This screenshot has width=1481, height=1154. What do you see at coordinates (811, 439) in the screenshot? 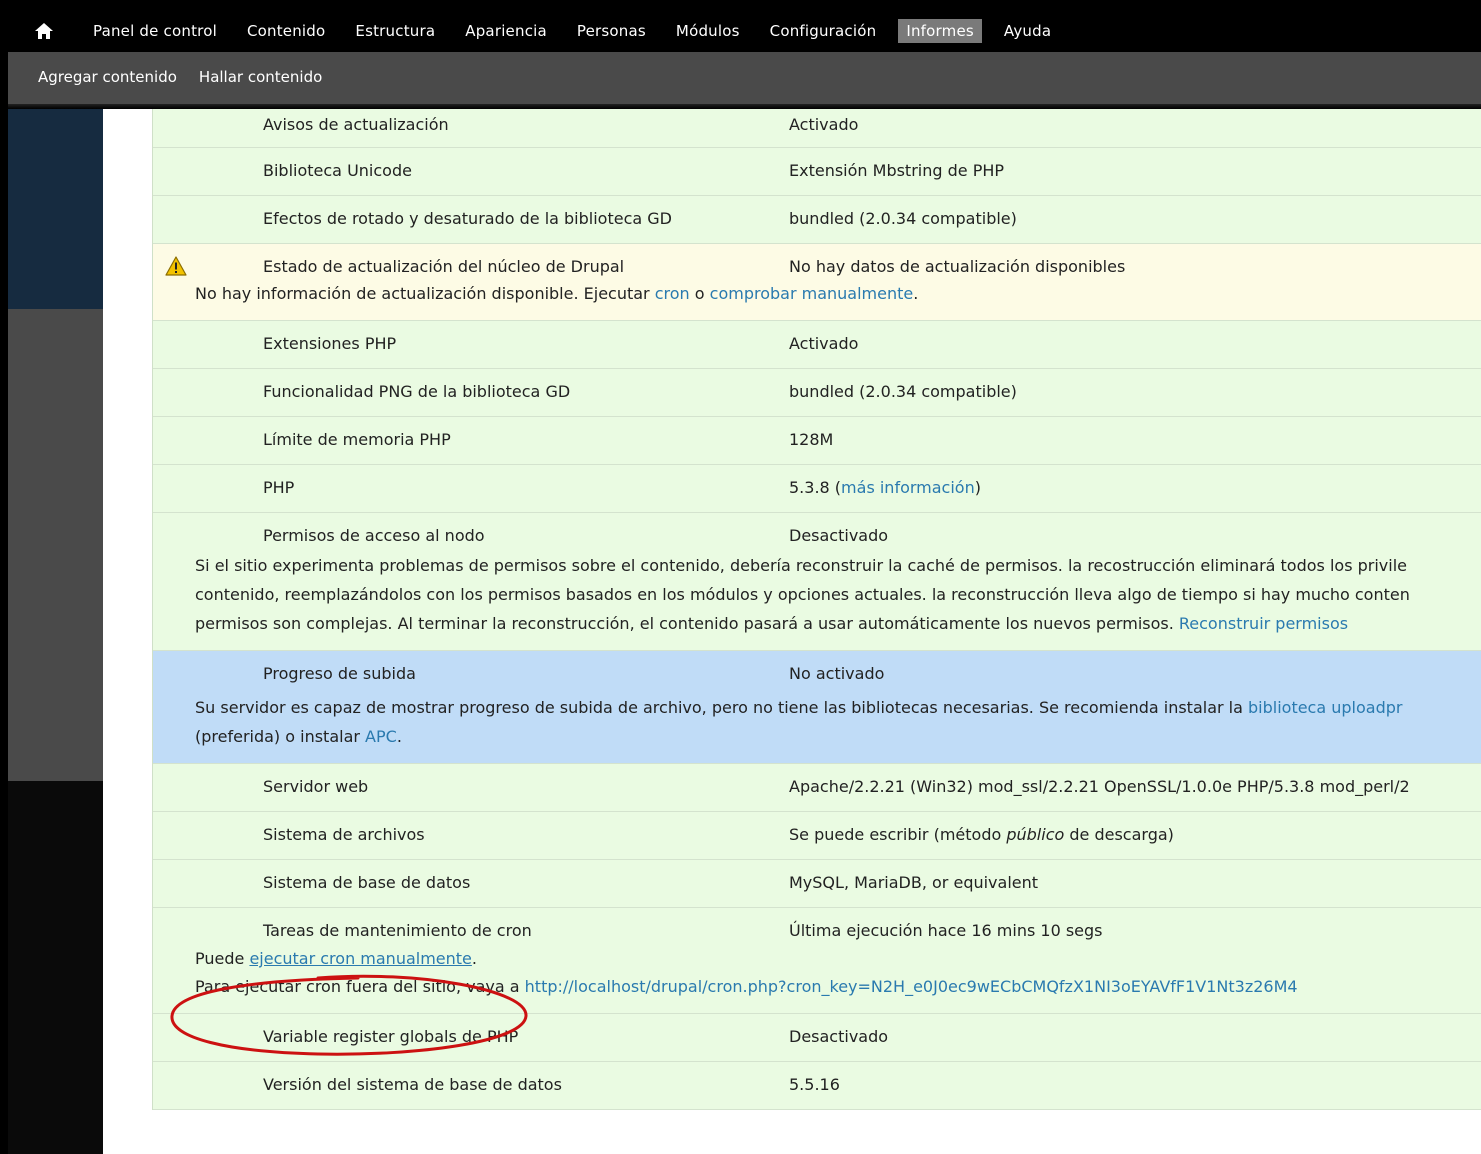
I see `status-value: 128M` at bounding box center [811, 439].